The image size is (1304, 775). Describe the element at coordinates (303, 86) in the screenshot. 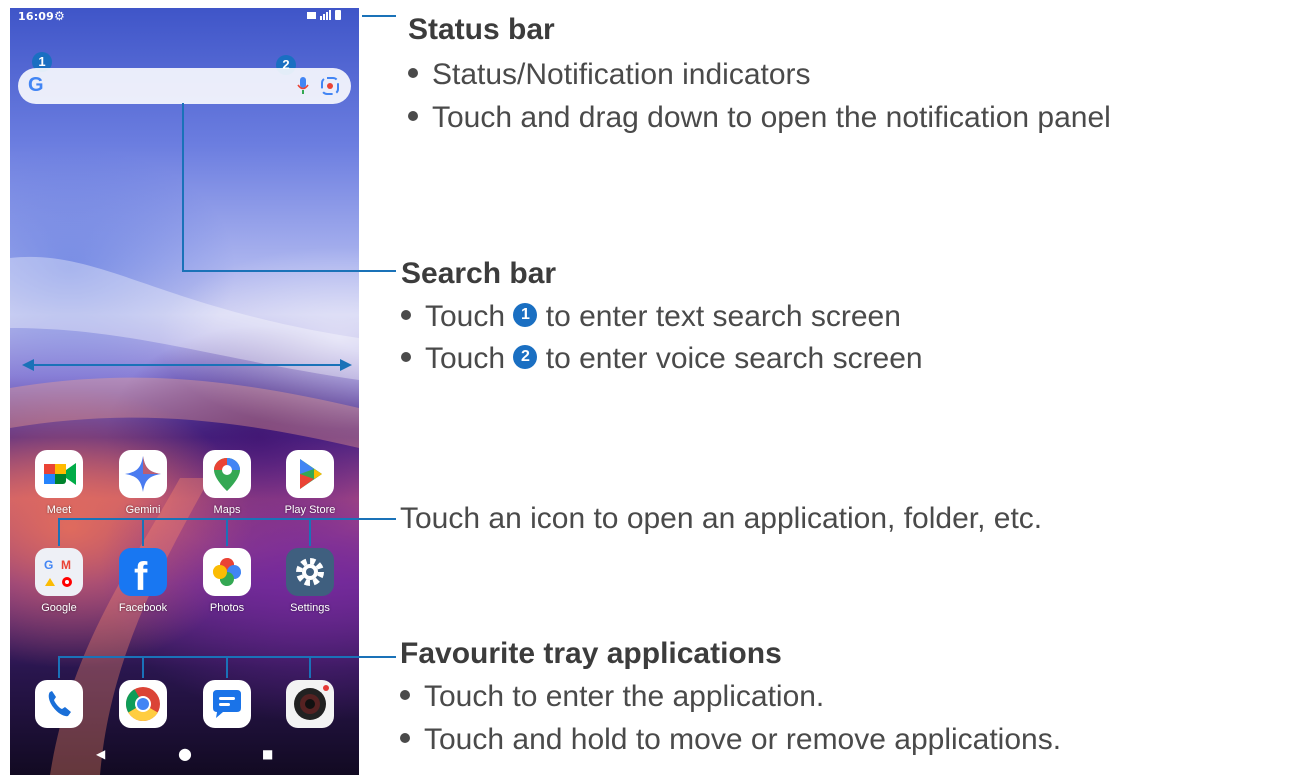

I see `mic-icon` at that location.